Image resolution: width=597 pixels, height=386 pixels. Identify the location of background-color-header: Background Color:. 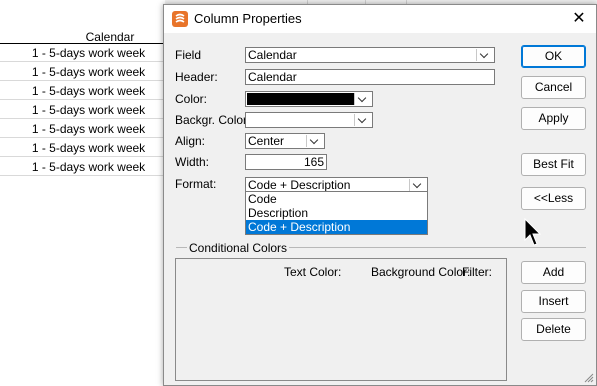
(421, 272).